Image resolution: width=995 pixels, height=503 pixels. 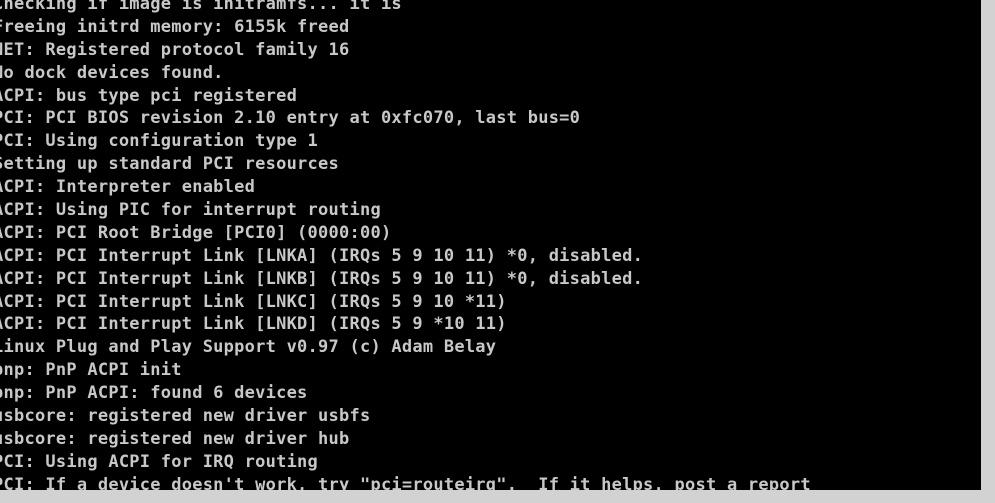 I want to click on console-line: NET: Registered protocol family 16, so click(x=175, y=49).